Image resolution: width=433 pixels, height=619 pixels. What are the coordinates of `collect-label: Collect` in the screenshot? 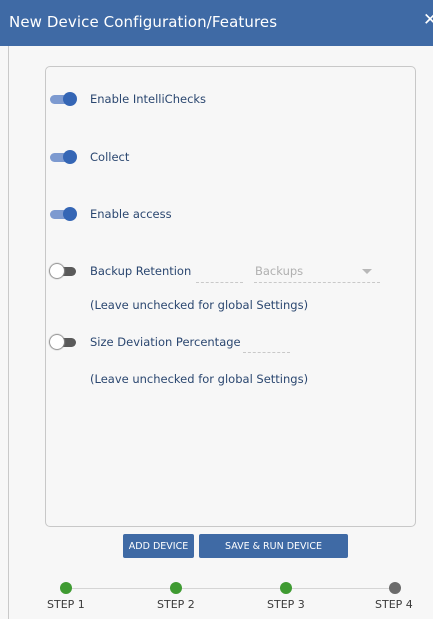 It's located at (110, 157).